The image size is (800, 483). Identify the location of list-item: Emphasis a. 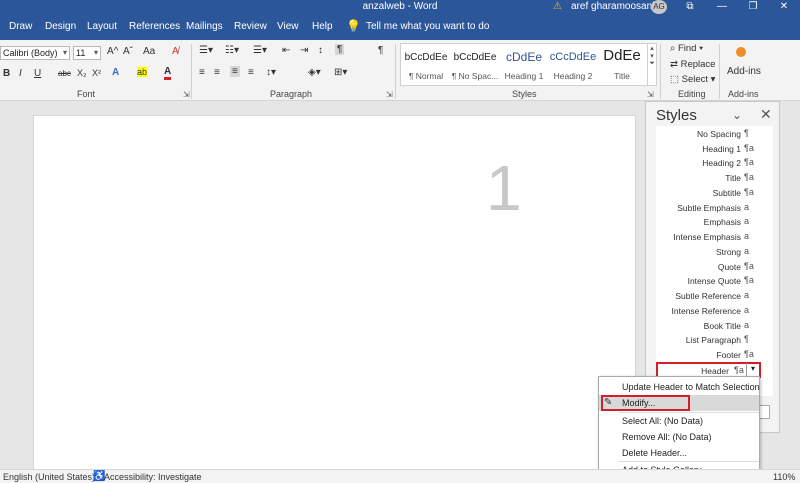
(714, 223).